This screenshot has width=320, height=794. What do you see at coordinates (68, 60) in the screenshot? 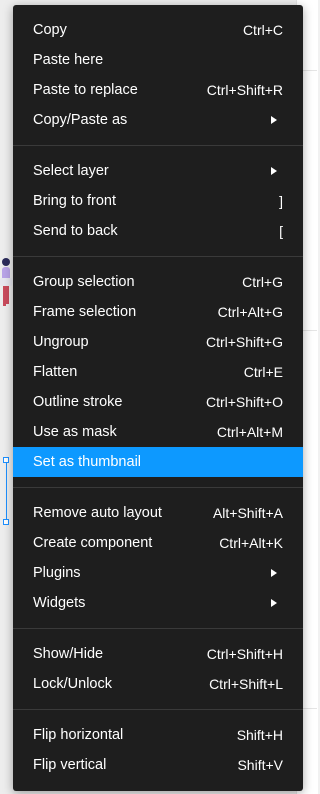
I see `menu-item-label: Paste here` at bounding box center [68, 60].